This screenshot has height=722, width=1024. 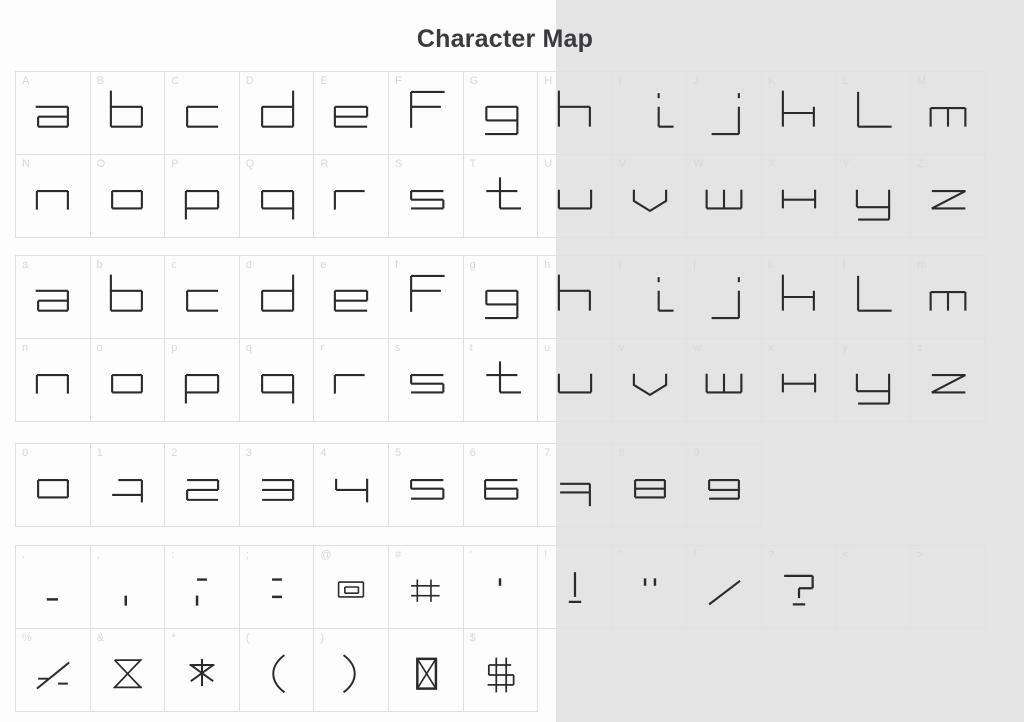 I want to click on glyph-cell: <, so click(x=874, y=587).